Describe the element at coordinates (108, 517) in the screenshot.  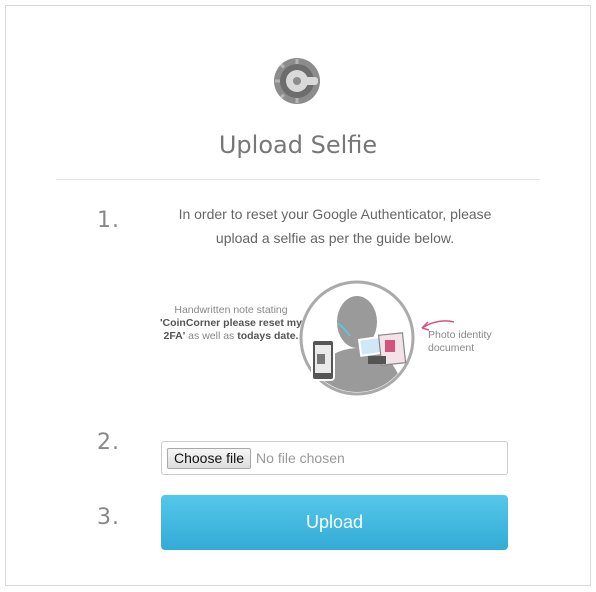
I see `step-3-number: 3.` at that location.